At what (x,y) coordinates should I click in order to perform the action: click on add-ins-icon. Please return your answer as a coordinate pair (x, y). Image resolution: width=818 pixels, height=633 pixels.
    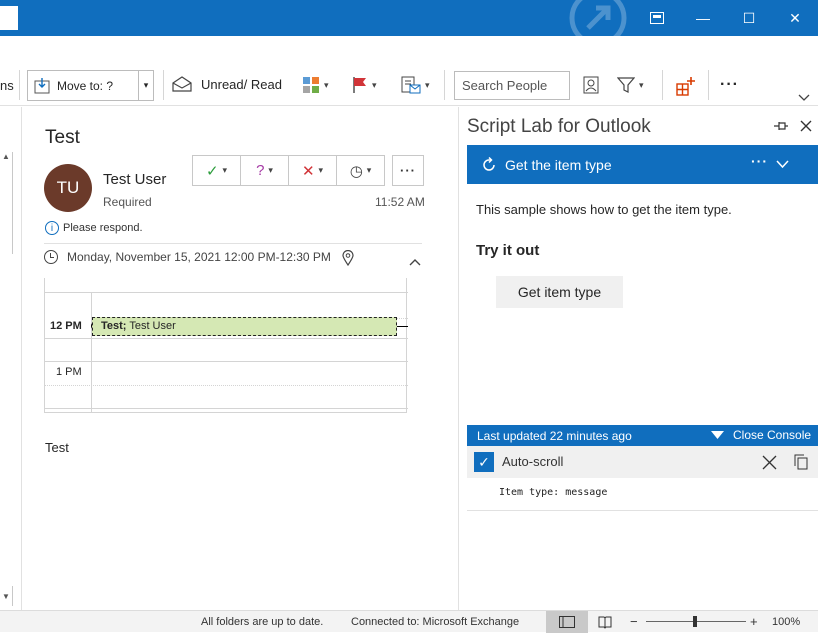
    Looking at the image, I should click on (685, 86).